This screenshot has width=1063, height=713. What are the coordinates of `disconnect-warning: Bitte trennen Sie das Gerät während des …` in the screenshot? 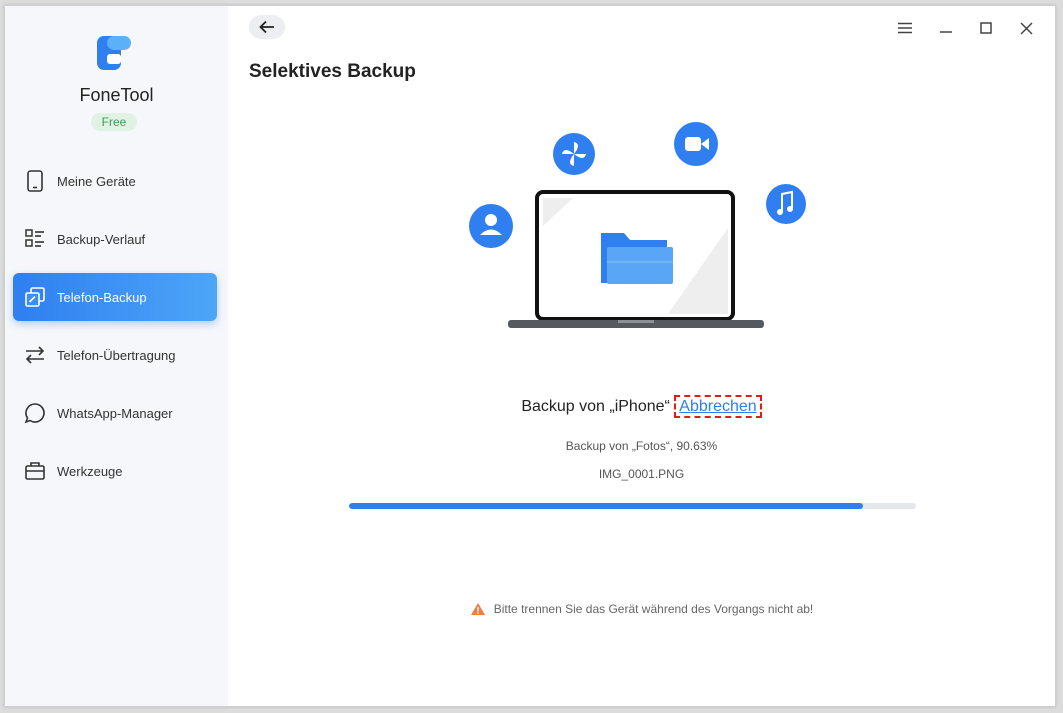 It's located at (641, 609).